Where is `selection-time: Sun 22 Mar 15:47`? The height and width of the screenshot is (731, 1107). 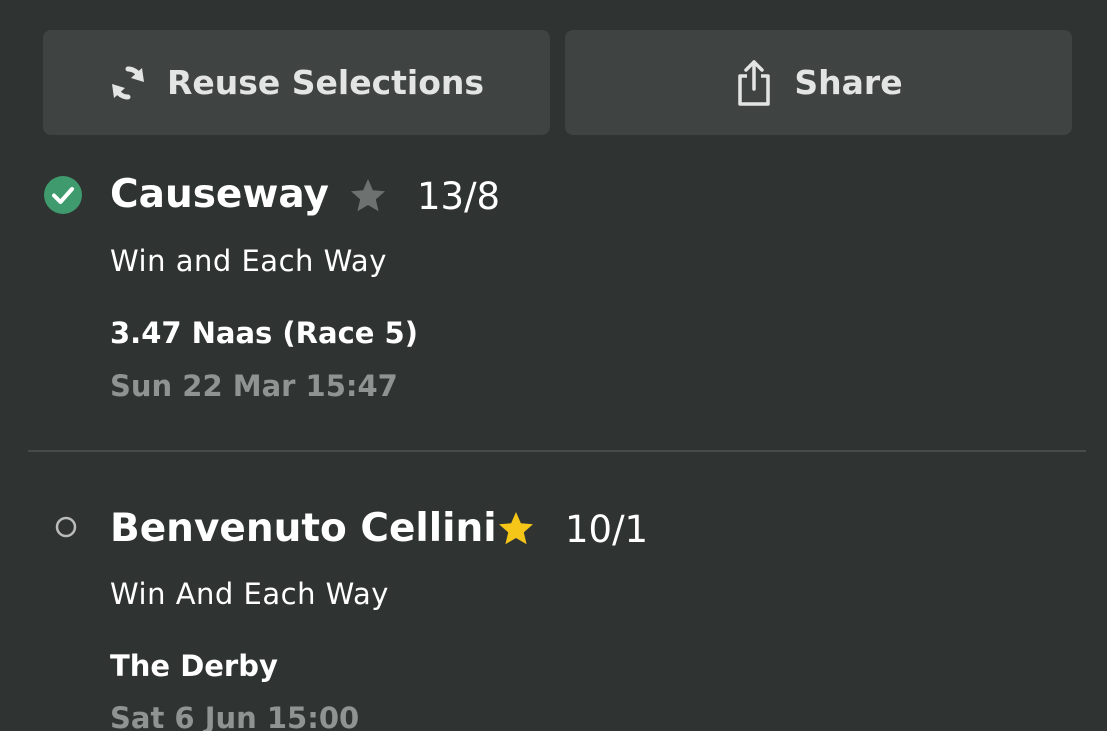
selection-time: Sun 22 Mar 15:47 is located at coordinates (254, 386).